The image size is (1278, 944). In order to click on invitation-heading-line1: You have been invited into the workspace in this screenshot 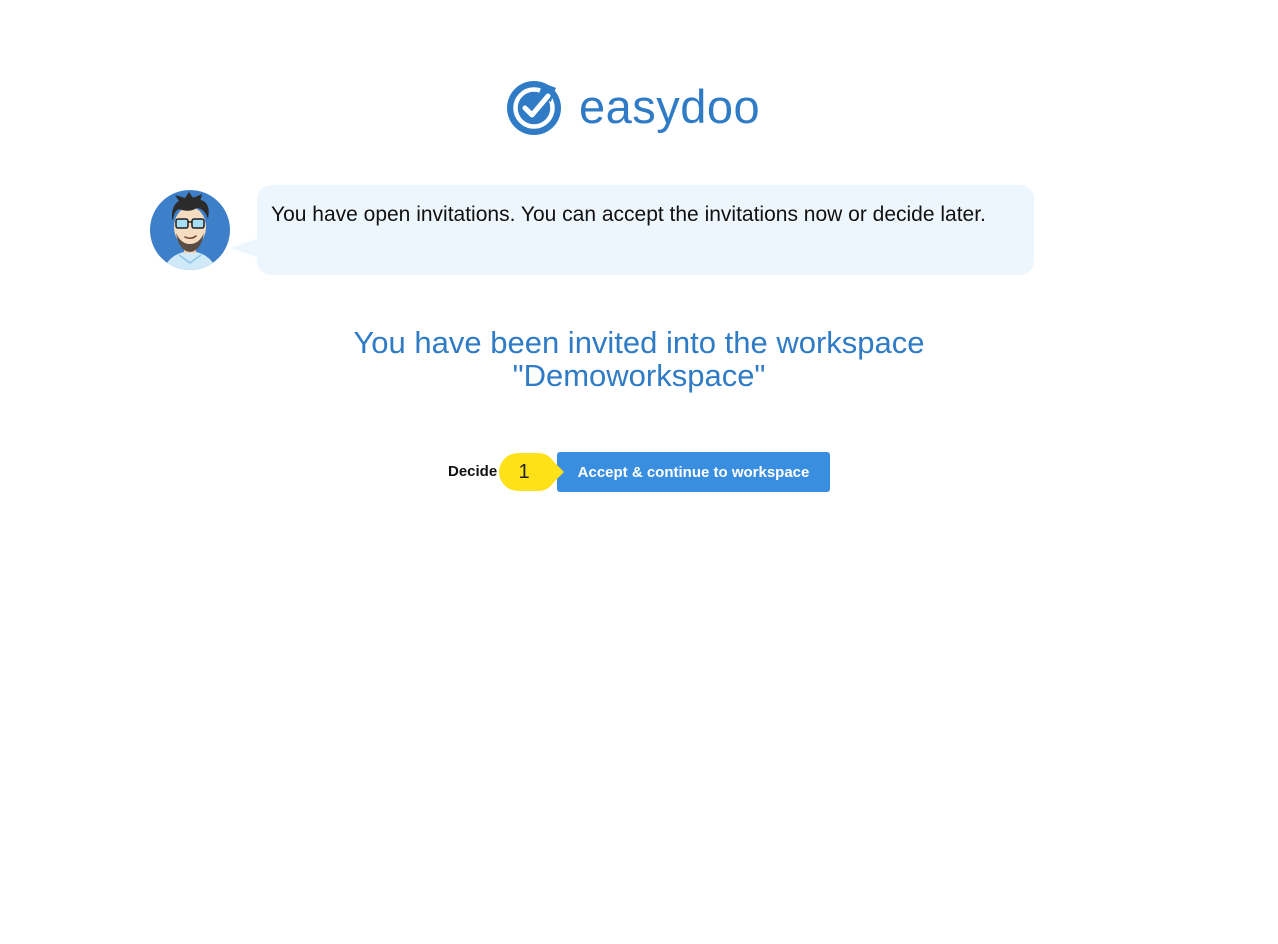, I will do `click(639, 342)`.